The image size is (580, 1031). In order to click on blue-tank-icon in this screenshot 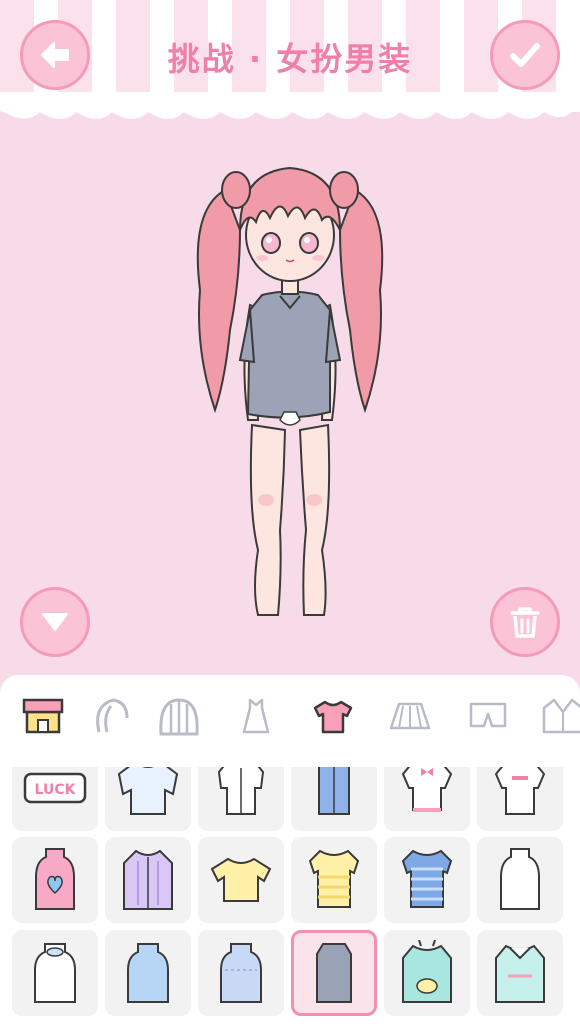, I will do `click(241, 973)`.